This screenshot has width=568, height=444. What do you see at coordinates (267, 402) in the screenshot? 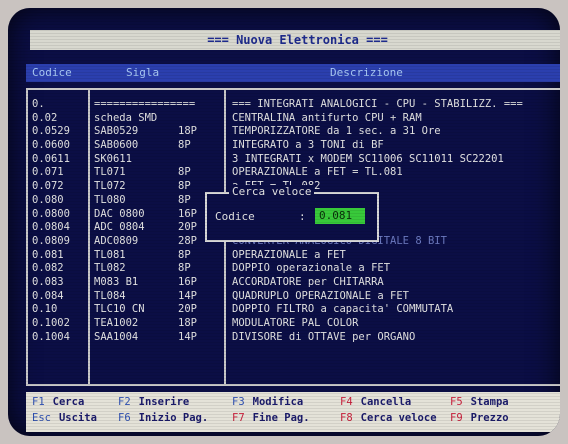
I see `fkey-f3: F3 Modifica` at bounding box center [267, 402].